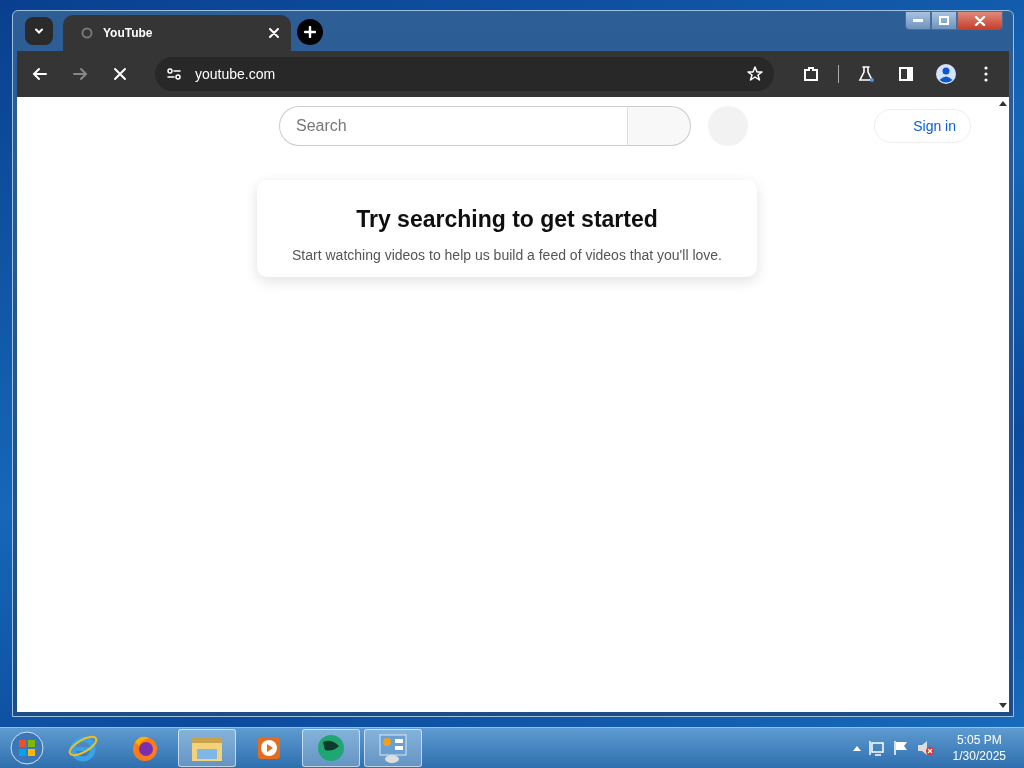 Image resolution: width=1024 pixels, height=768 pixels. Describe the element at coordinates (236, 74) in the screenshot. I see `url-text: youtube.com` at that location.